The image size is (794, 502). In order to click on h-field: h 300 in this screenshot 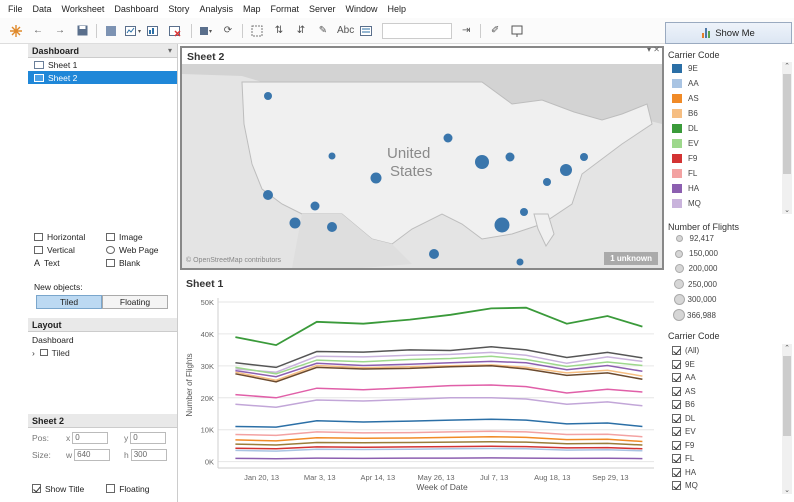, I will do `click(153, 455)`.